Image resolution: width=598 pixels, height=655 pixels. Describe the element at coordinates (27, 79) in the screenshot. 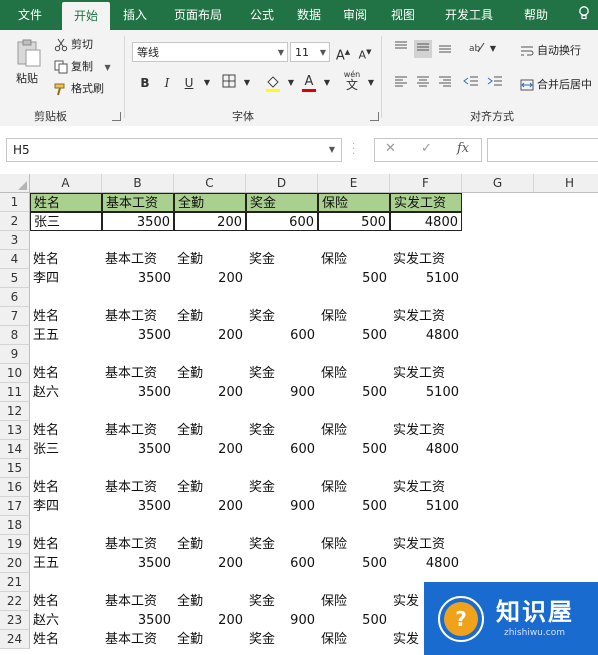

I see `paste-button: 粘贴` at that location.